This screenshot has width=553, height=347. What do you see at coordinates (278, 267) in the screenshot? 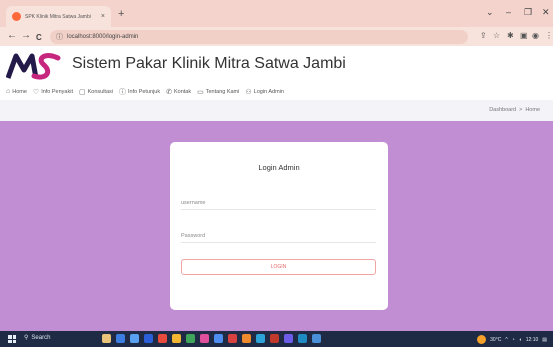
I see `login-button: LOGIN` at bounding box center [278, 267].